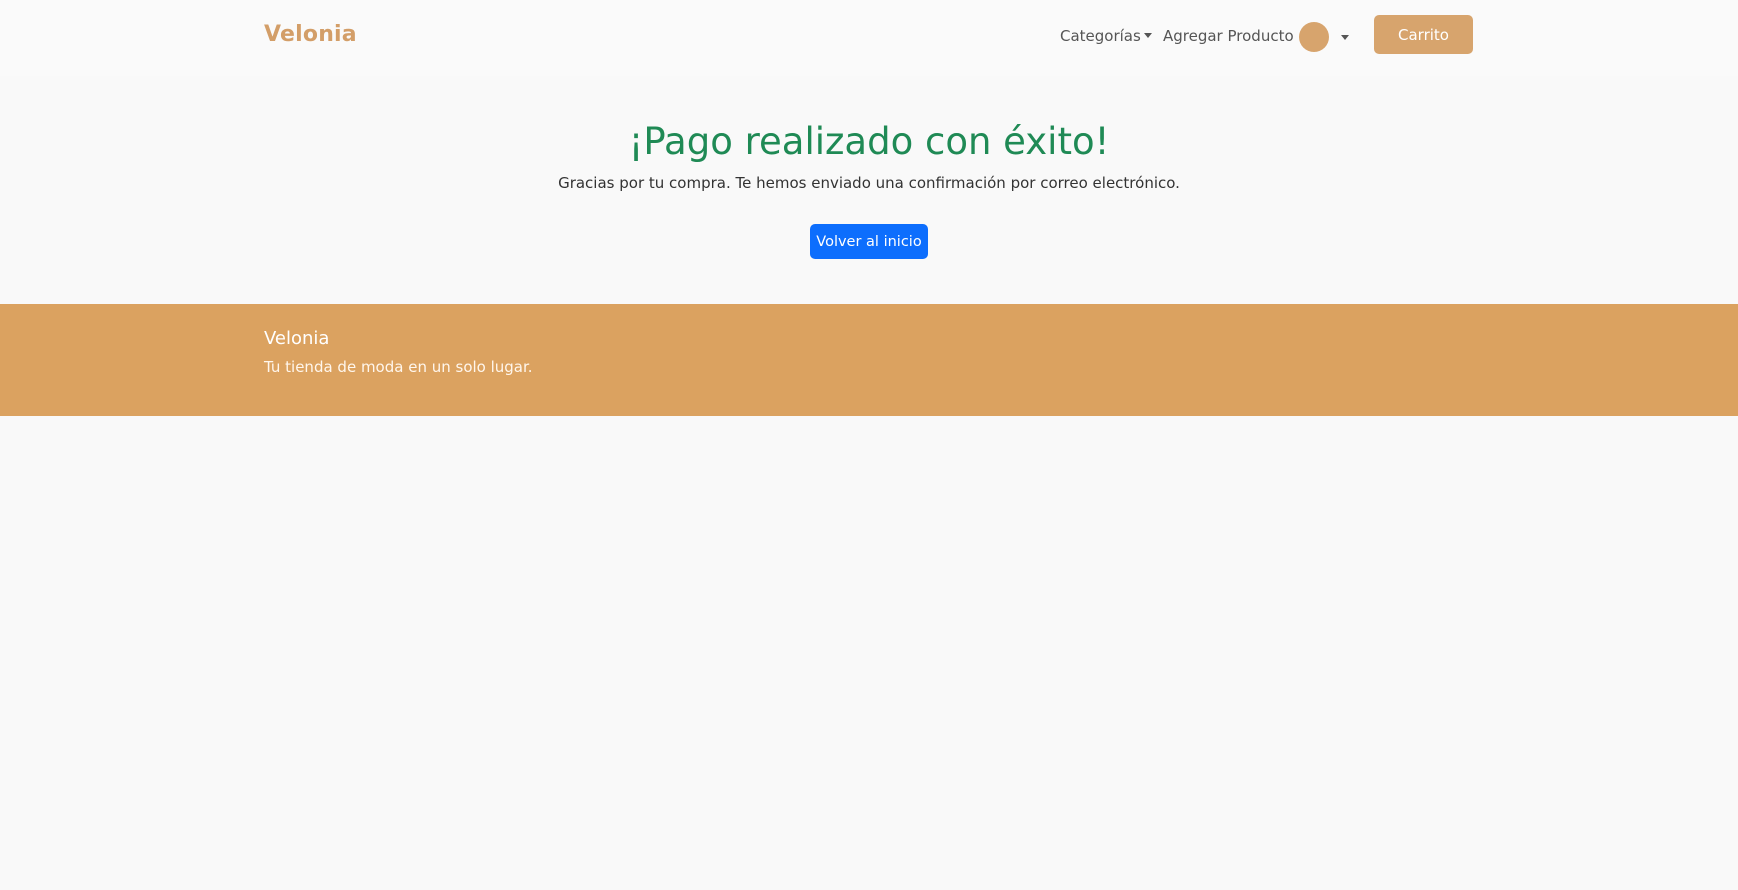  I want to click on back-home-button: Volver al inicio, so click(869, 241).